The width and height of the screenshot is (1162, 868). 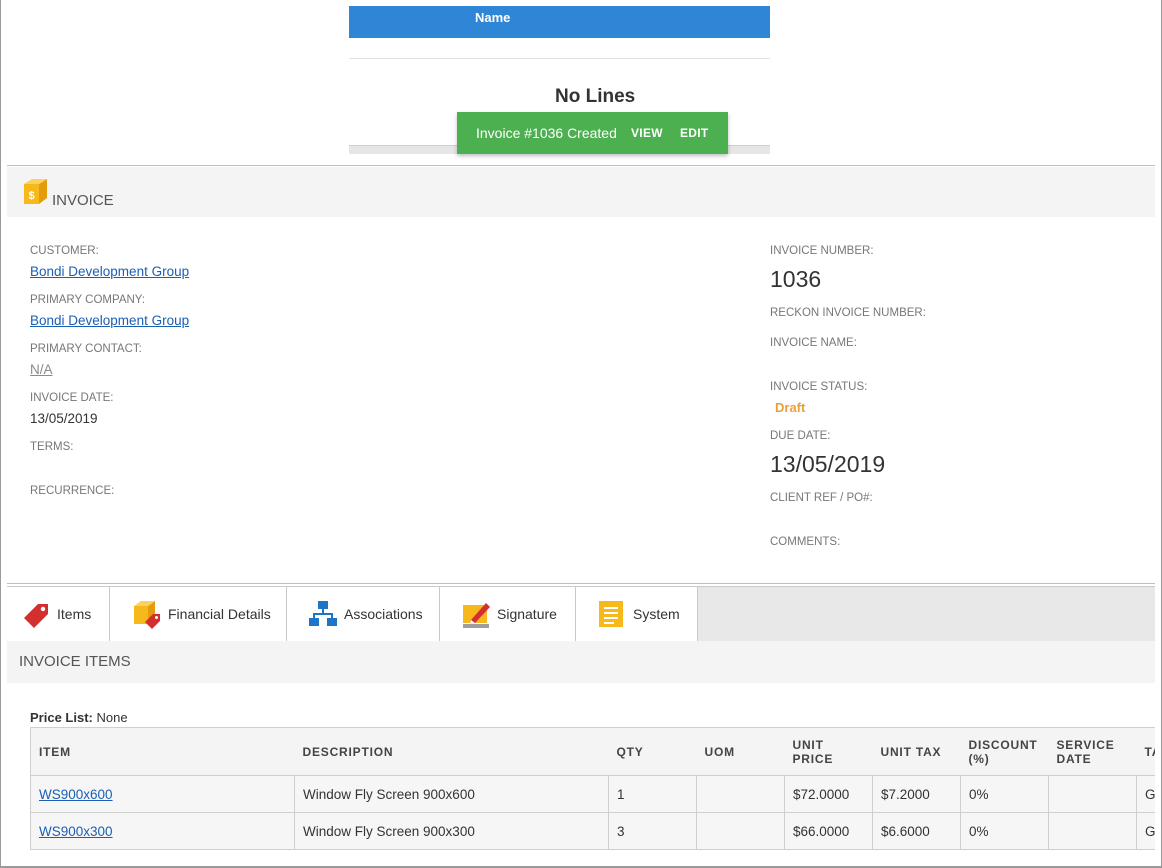 I want to click on invoice-date-value: 13/05/2019, so click(x=64, y=418).